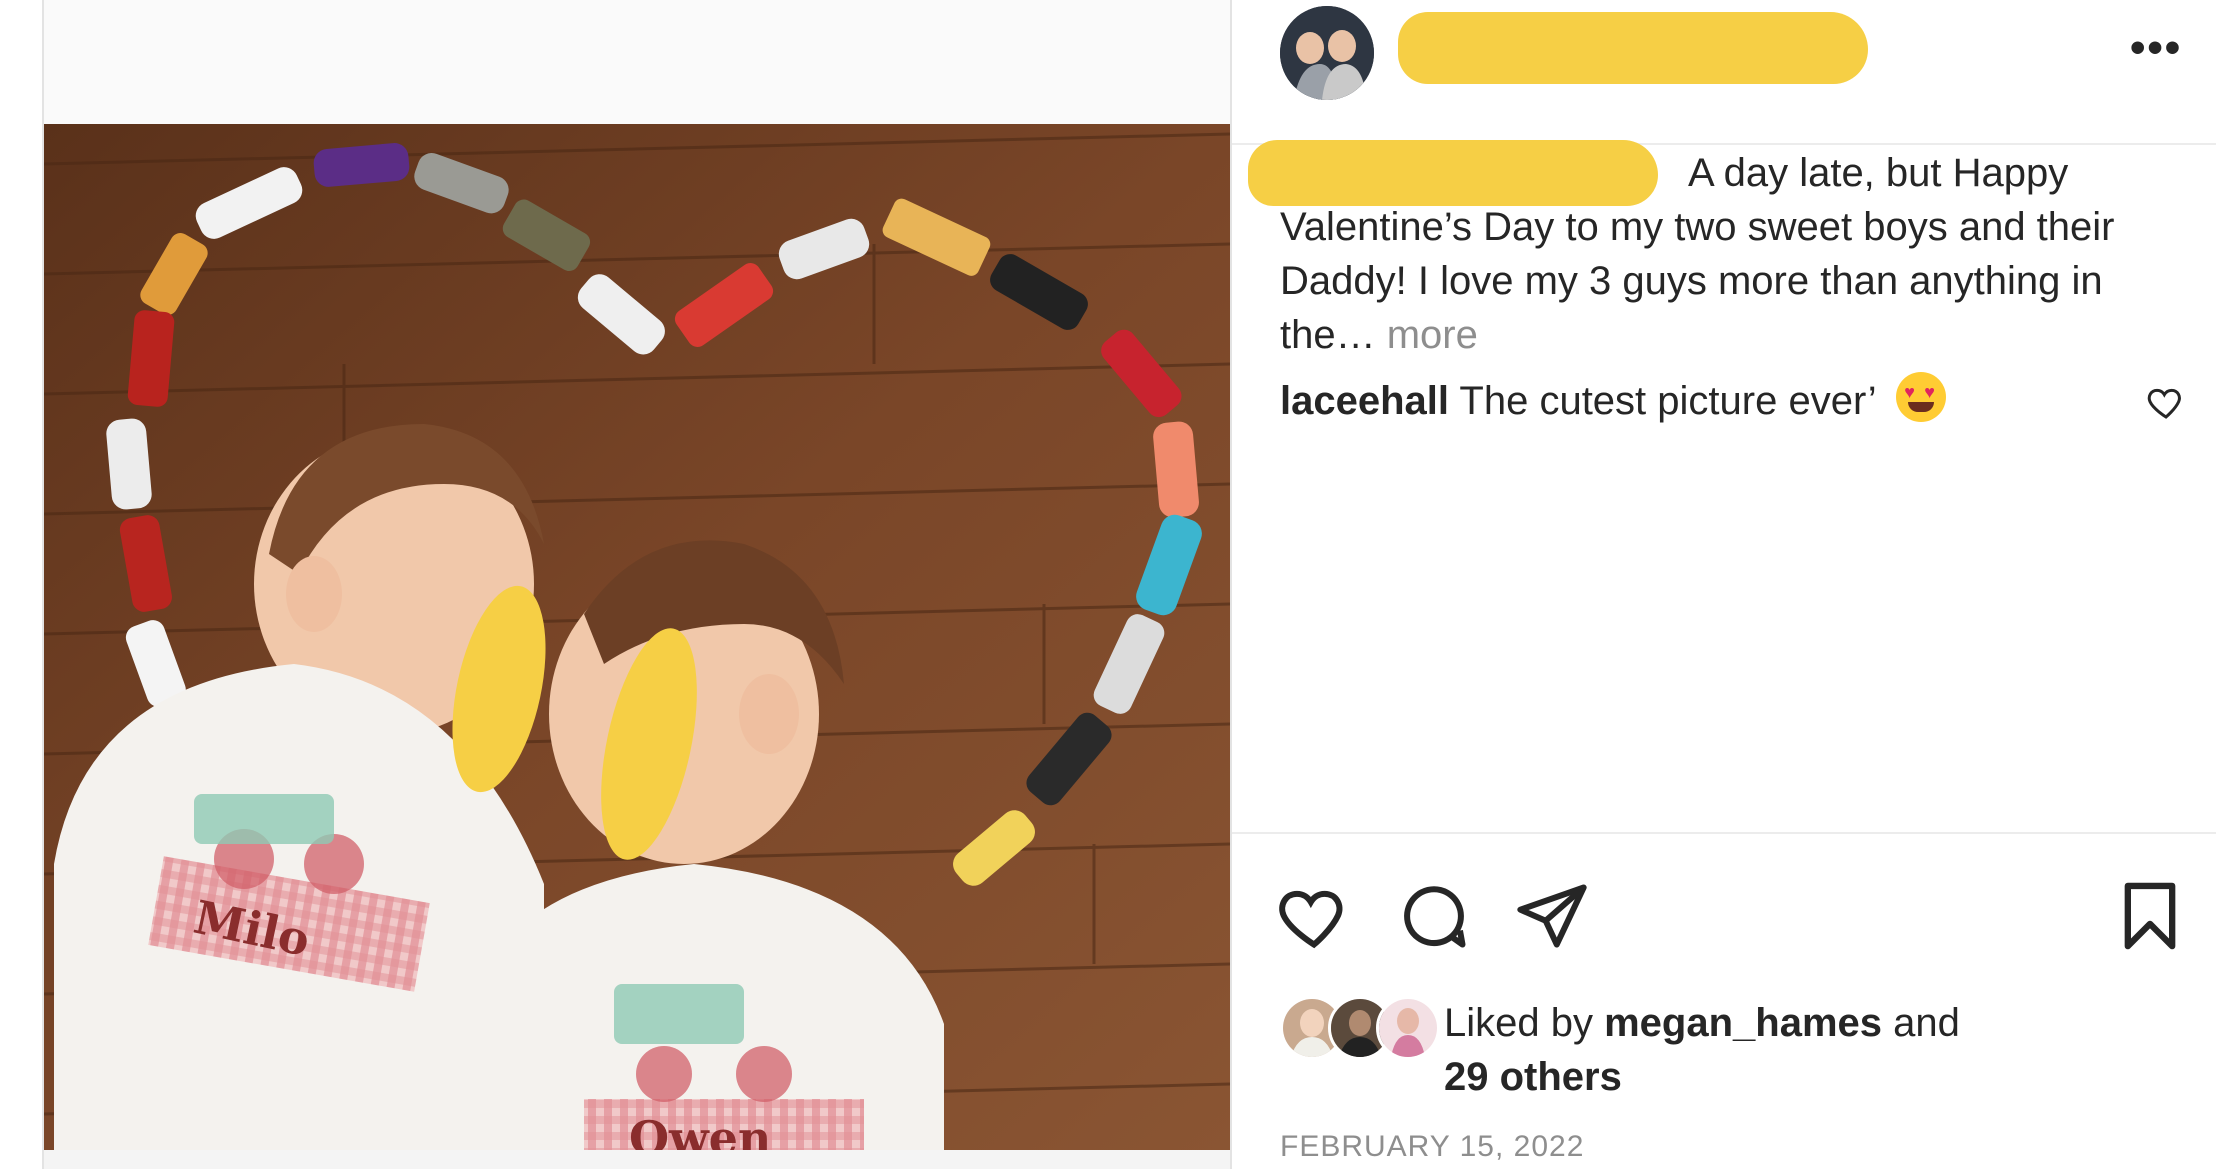 Image resolution: width=2216 pixels, height=1169 pixels. I want to click on shirt-name-right: Owen, so click(700, 1130).